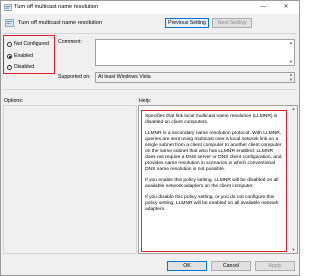 This screenshot has height=276, width=320. I want to click on radio-not-configured: Not Configured, so click(28, 44).